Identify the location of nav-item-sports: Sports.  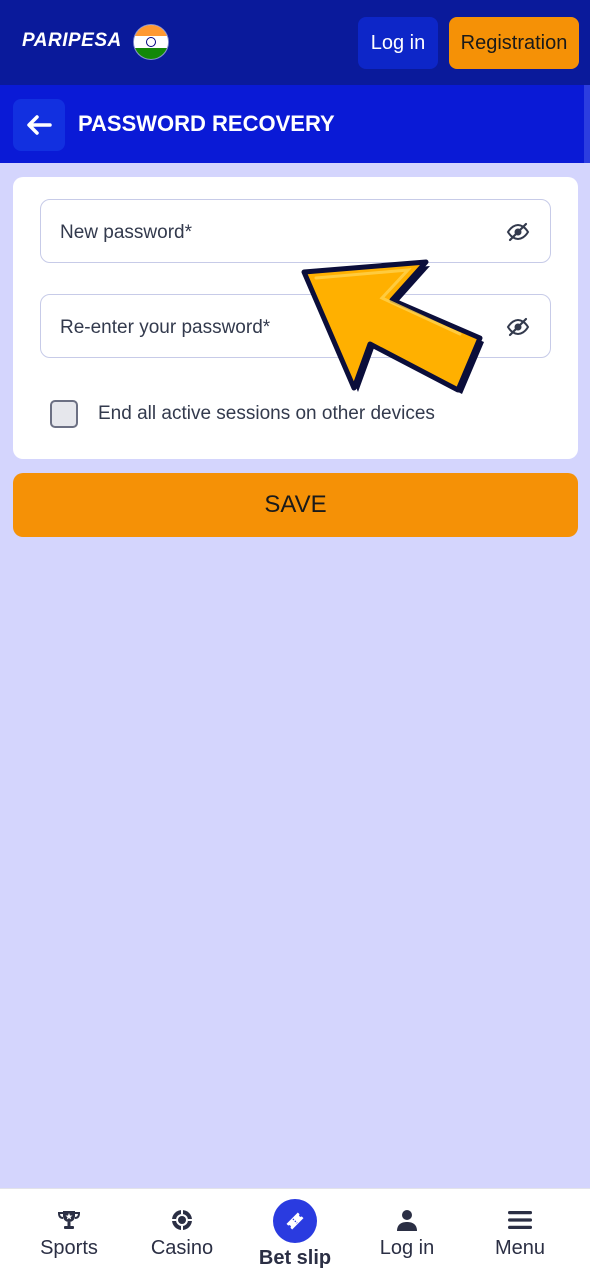
(69, 1235).